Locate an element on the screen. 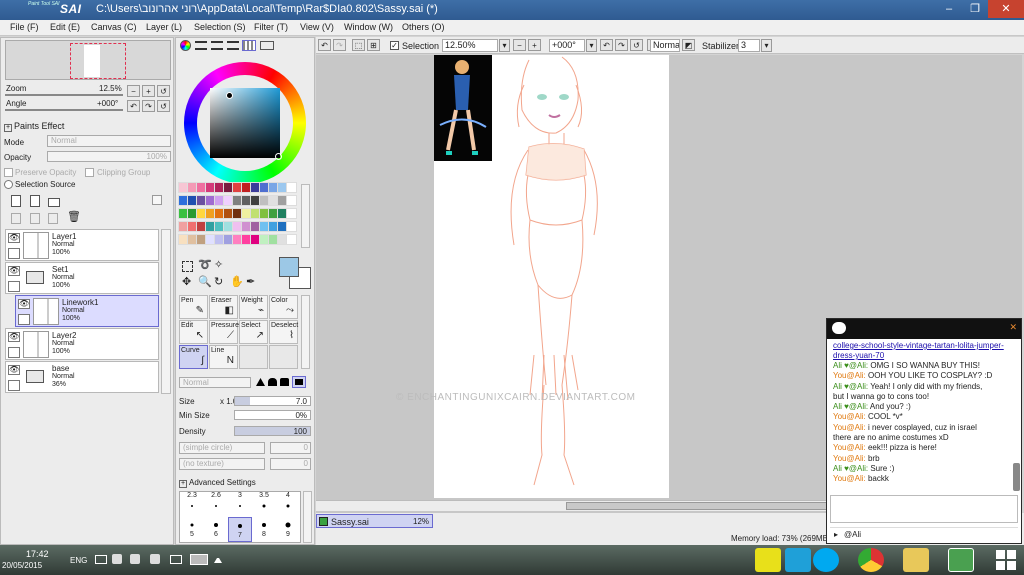  minimize-button: – is located at coordinates (949, 9).